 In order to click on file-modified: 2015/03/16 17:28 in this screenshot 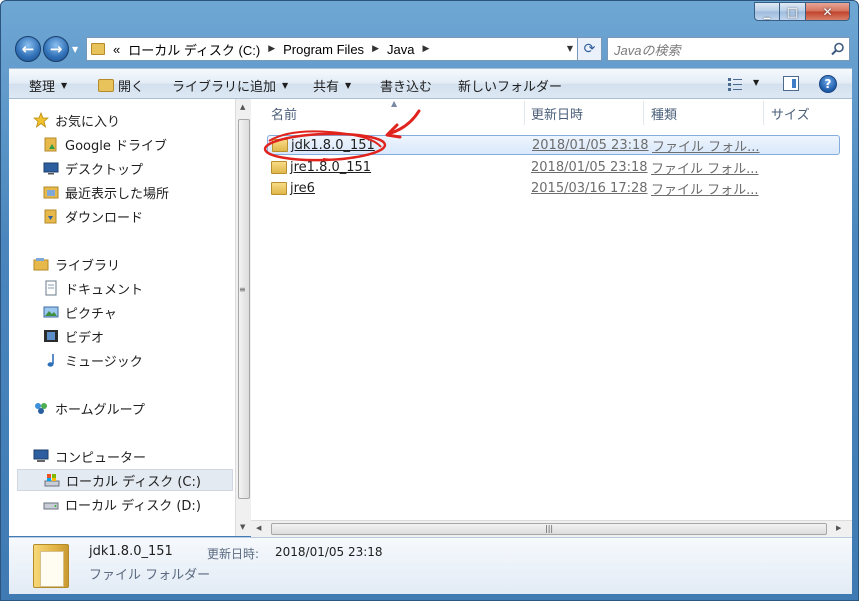, I will do `click(589, 188)`.